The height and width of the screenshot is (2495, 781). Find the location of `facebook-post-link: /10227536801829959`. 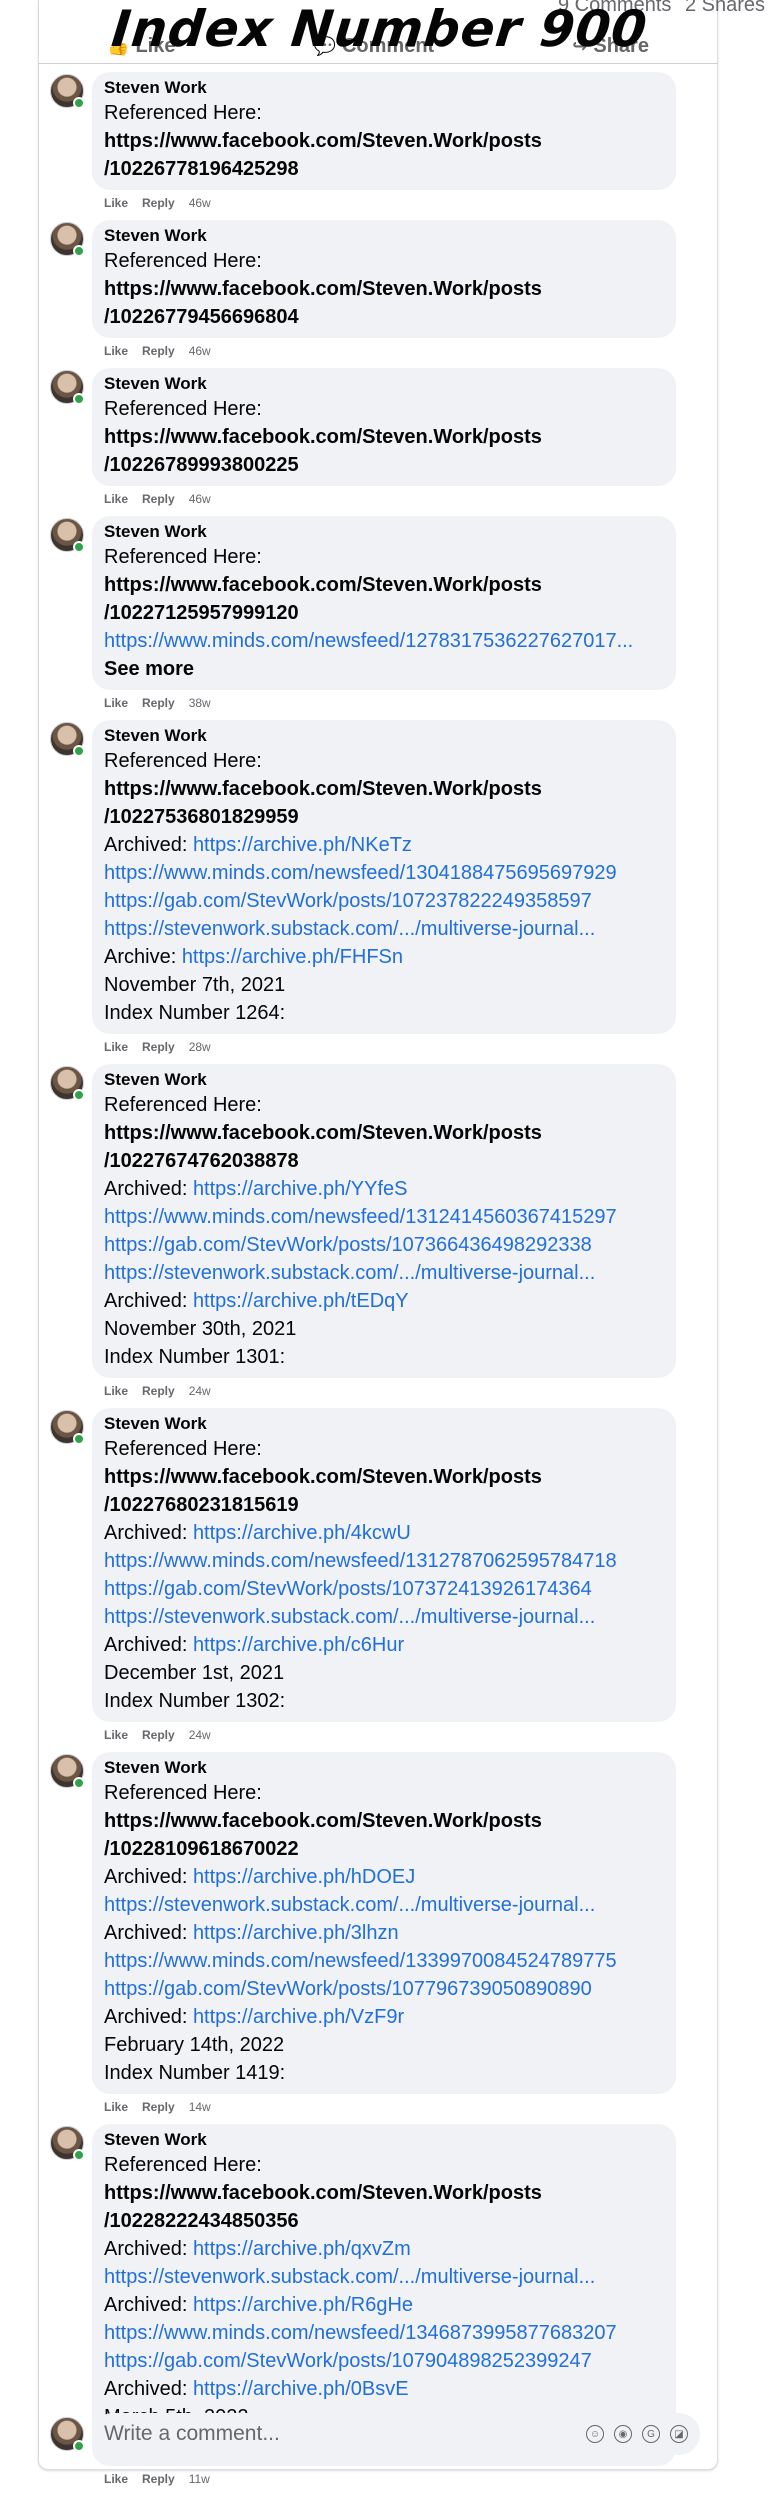

facebook-post-link: /10227536801829959 is located at coordinates (384, 817).